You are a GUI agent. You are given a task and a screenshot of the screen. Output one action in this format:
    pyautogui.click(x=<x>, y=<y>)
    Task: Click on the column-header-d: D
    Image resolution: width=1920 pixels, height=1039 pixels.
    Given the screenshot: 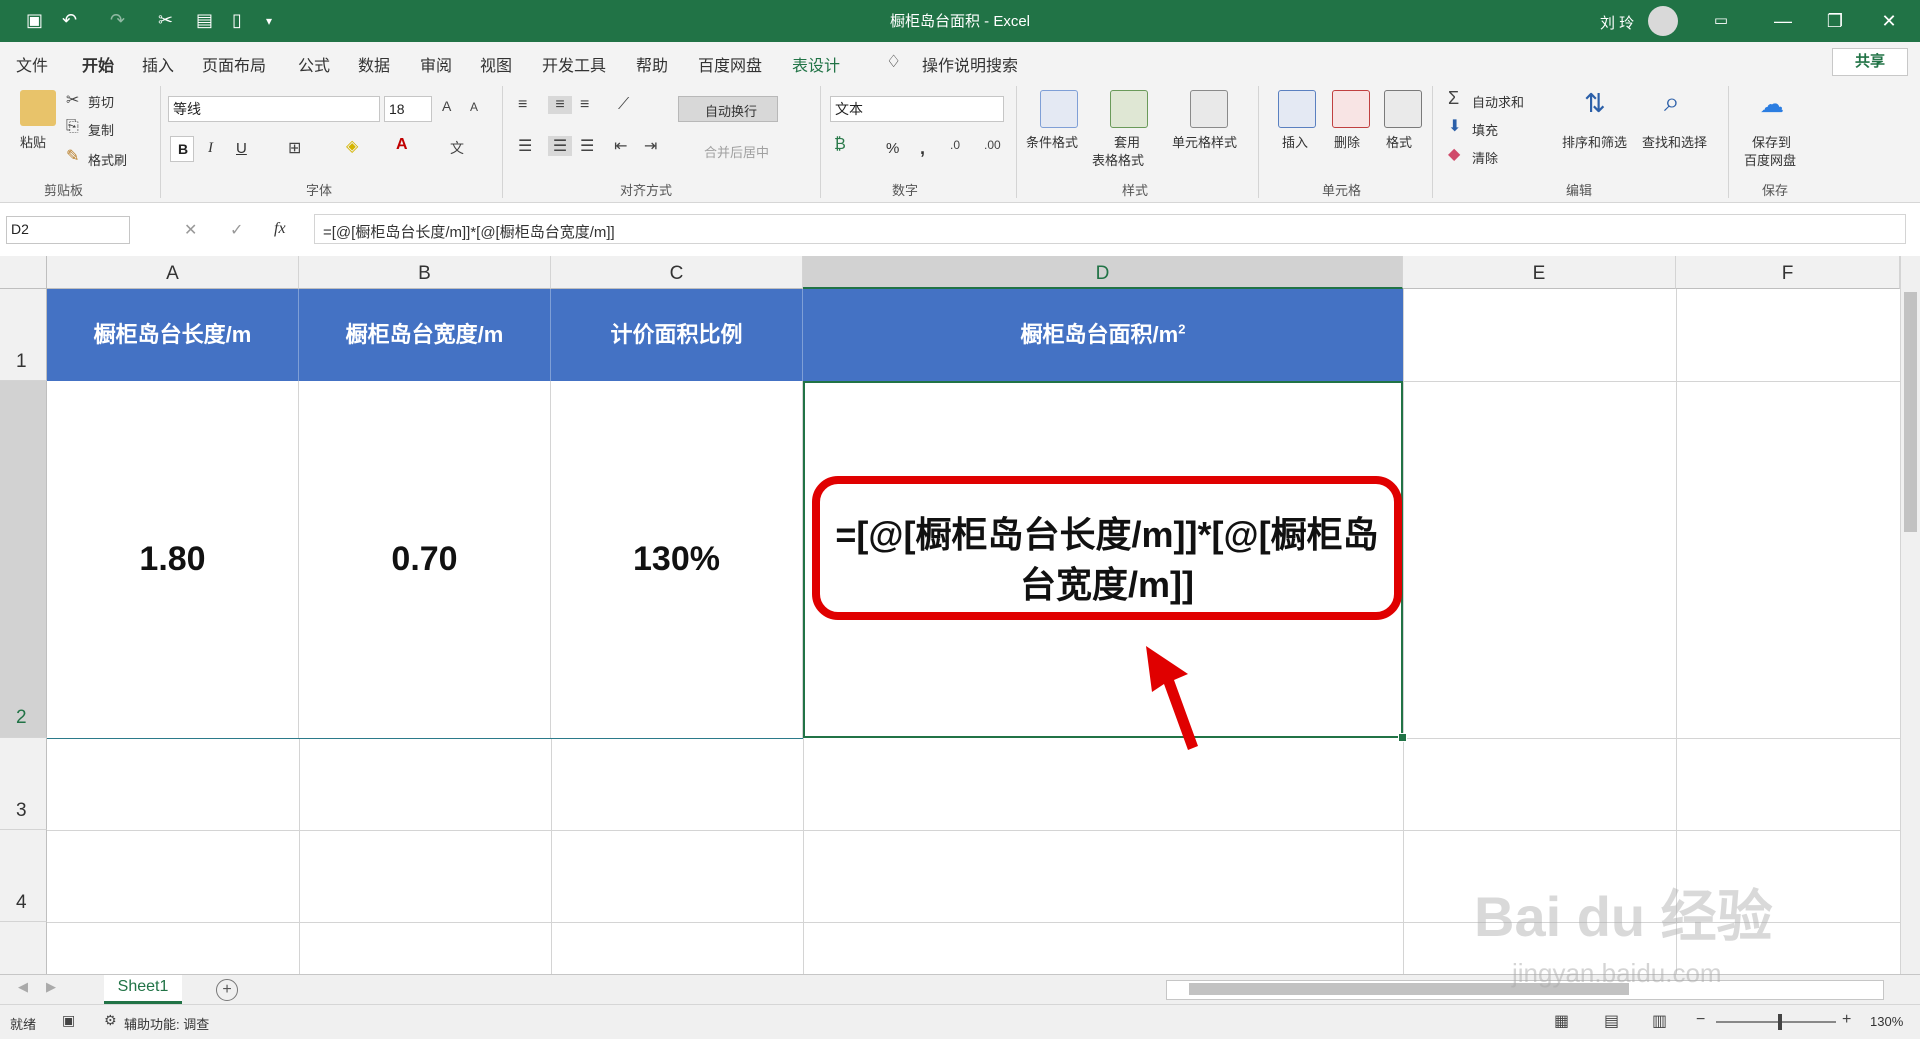 What is the action you would take?
    pyautogui.click(x=1103, y=272)
    